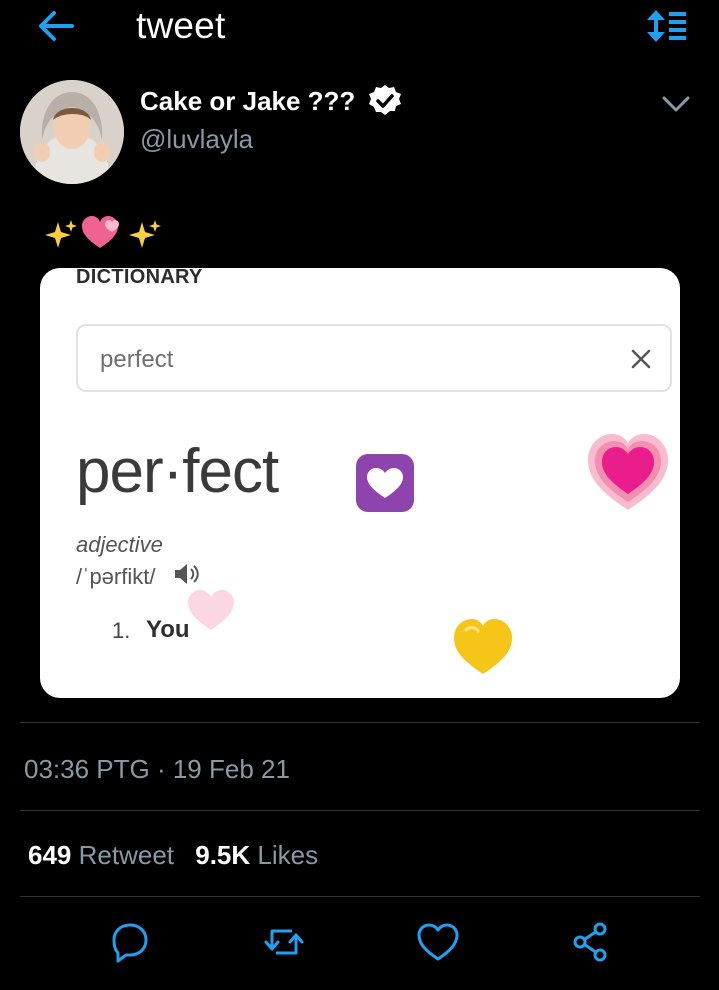 This screenshot has width=719, height=990. I want to click on retweet-icon, so click(284, 942).